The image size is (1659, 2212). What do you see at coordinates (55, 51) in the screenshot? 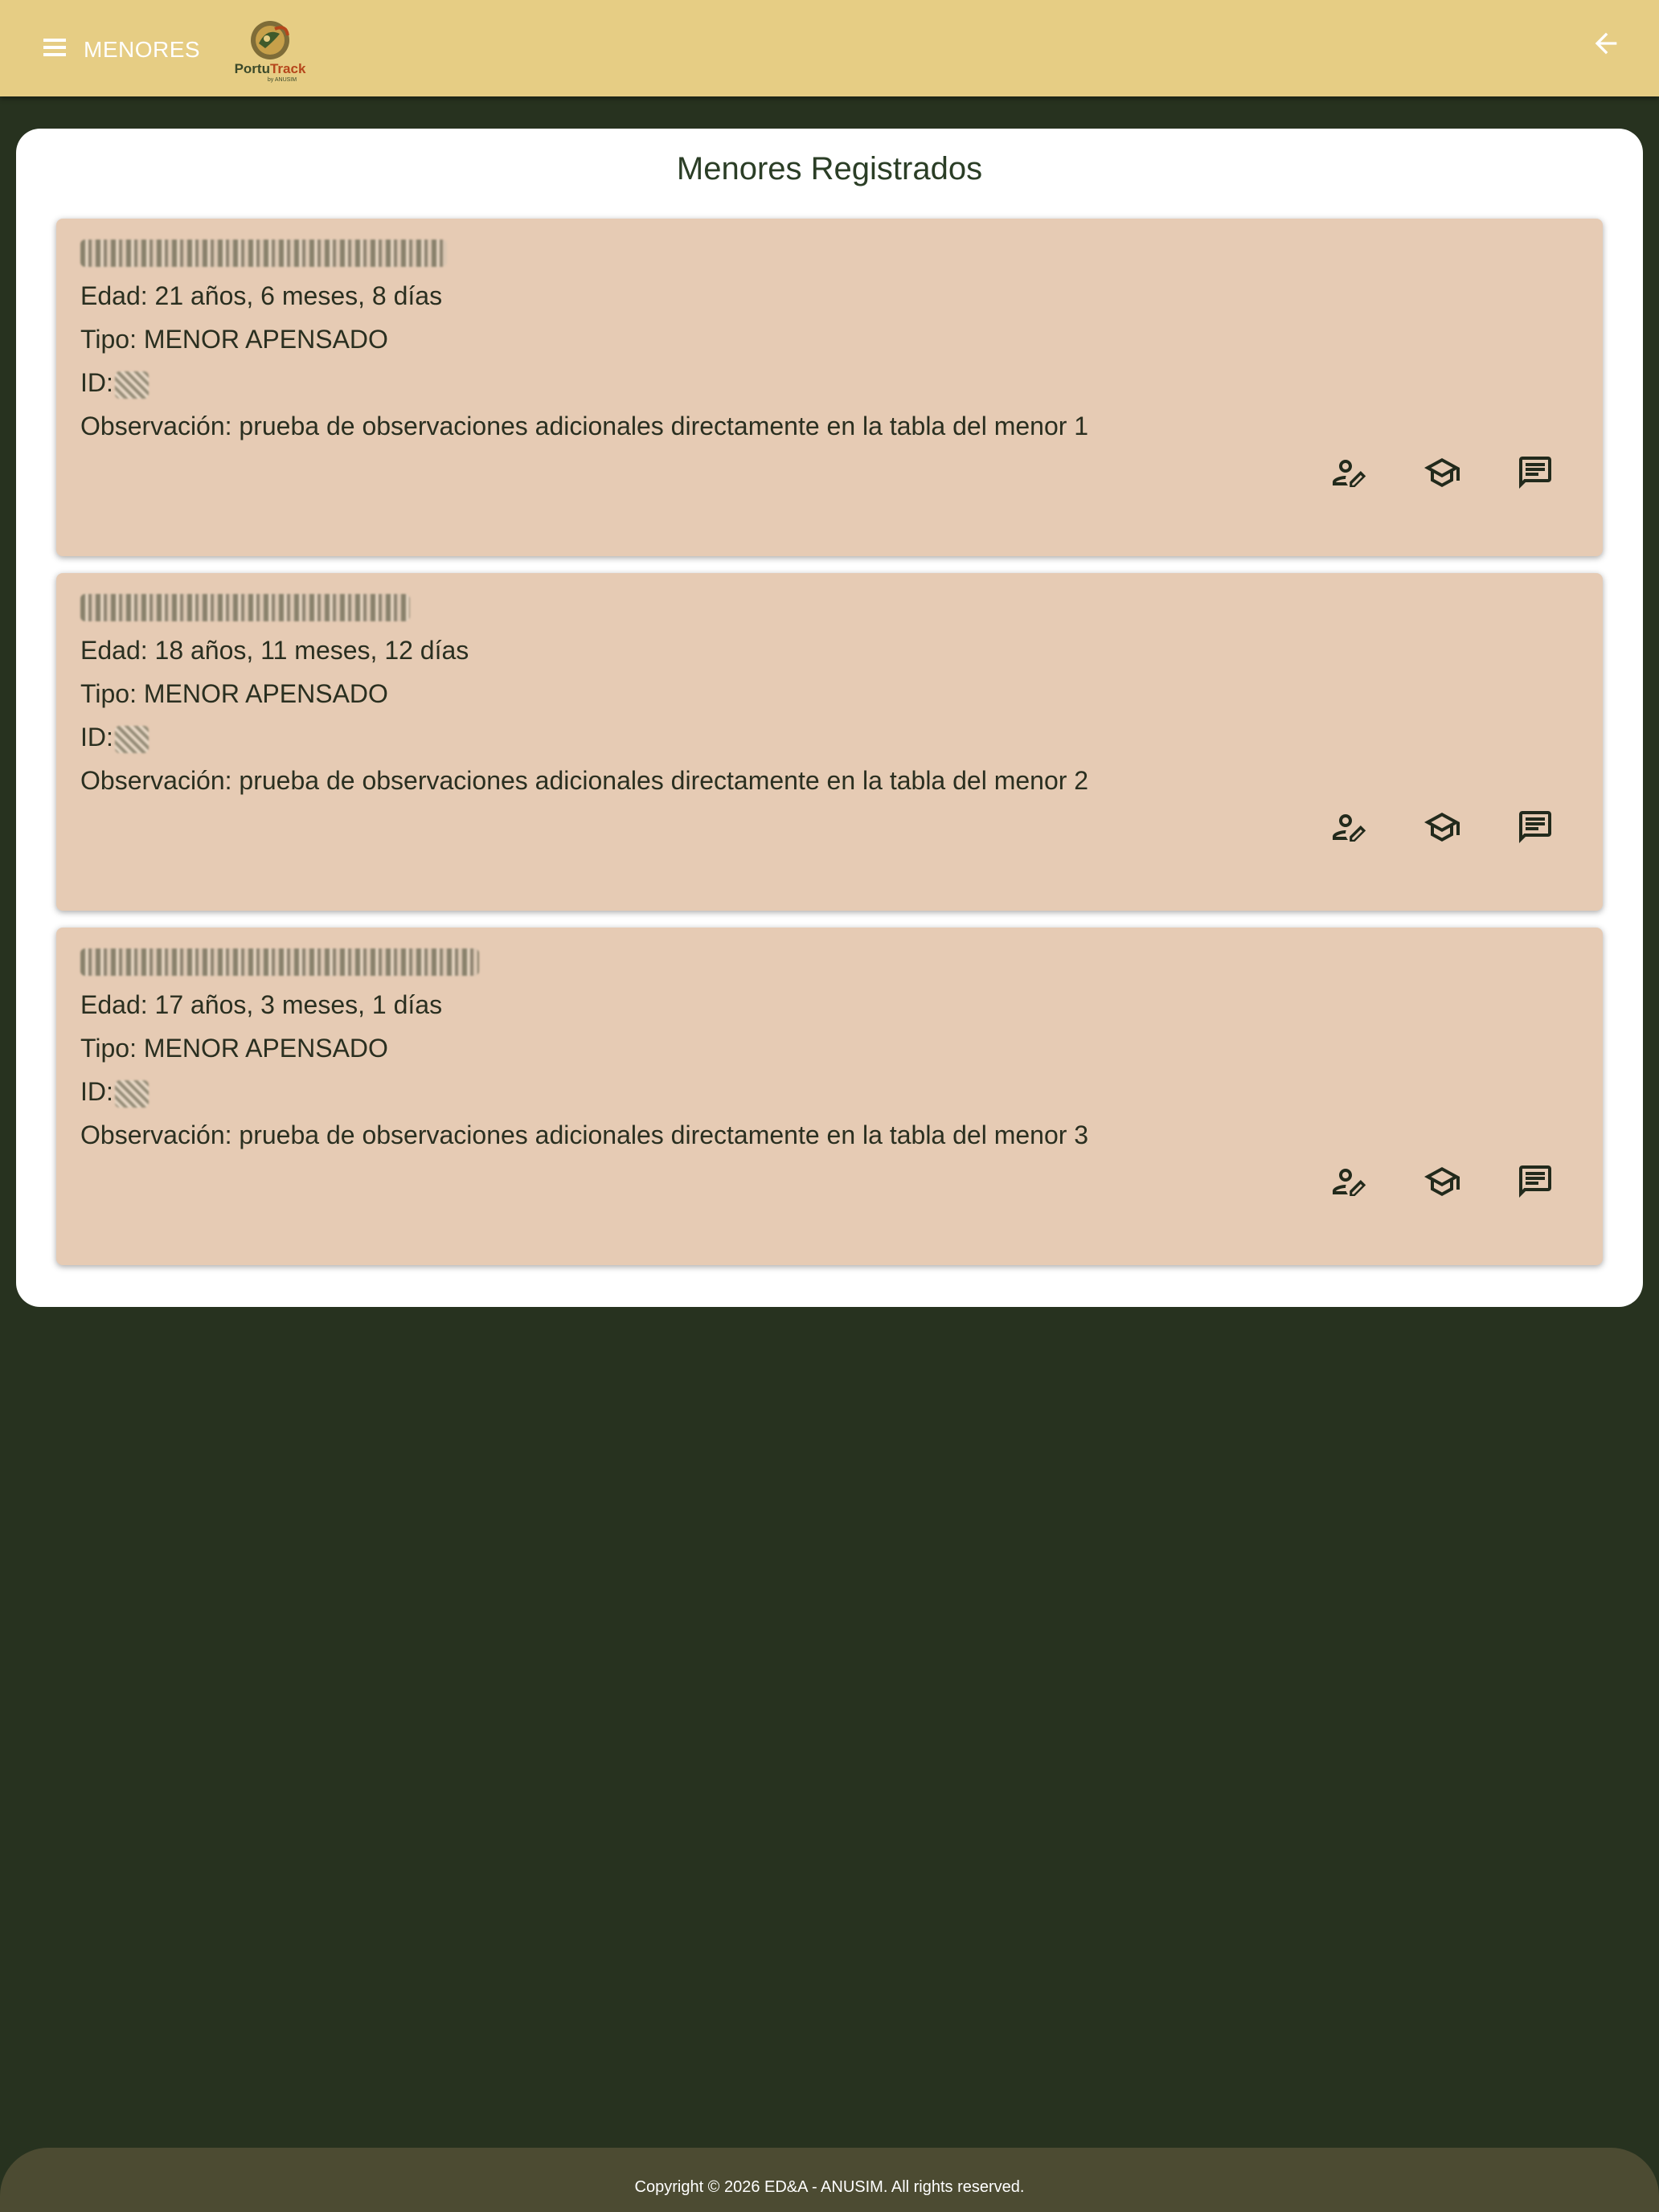
I see `menu-icon` at bounding box center [55, 51].